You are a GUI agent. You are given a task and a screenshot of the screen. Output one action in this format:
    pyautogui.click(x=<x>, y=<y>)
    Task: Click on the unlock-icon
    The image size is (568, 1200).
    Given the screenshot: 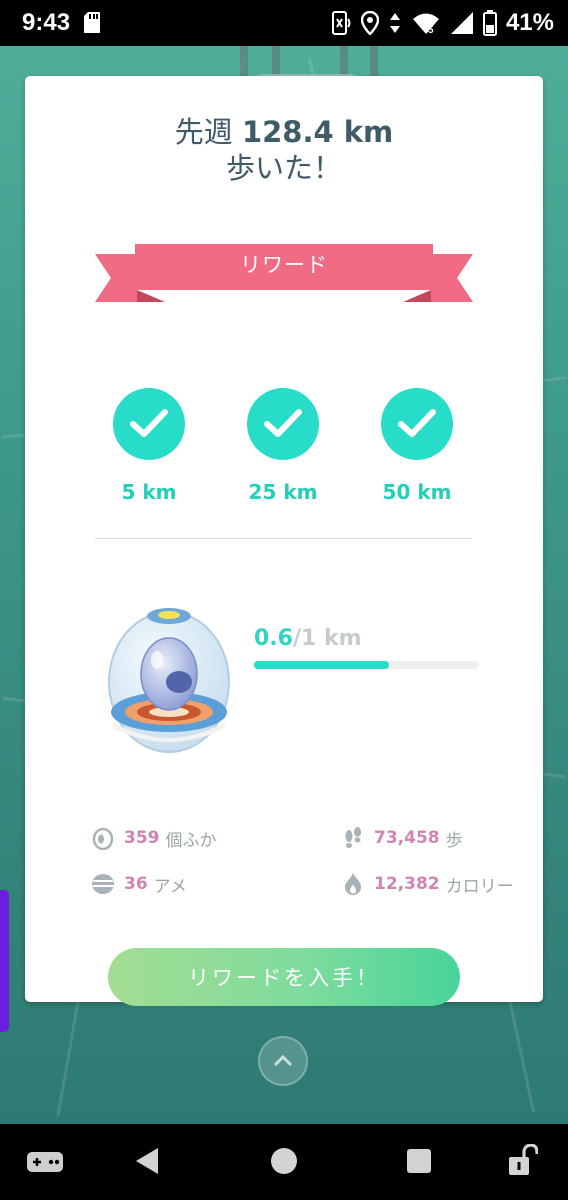 What is the action you would take?
    pyautogui.click(x=523, y=1160)
    